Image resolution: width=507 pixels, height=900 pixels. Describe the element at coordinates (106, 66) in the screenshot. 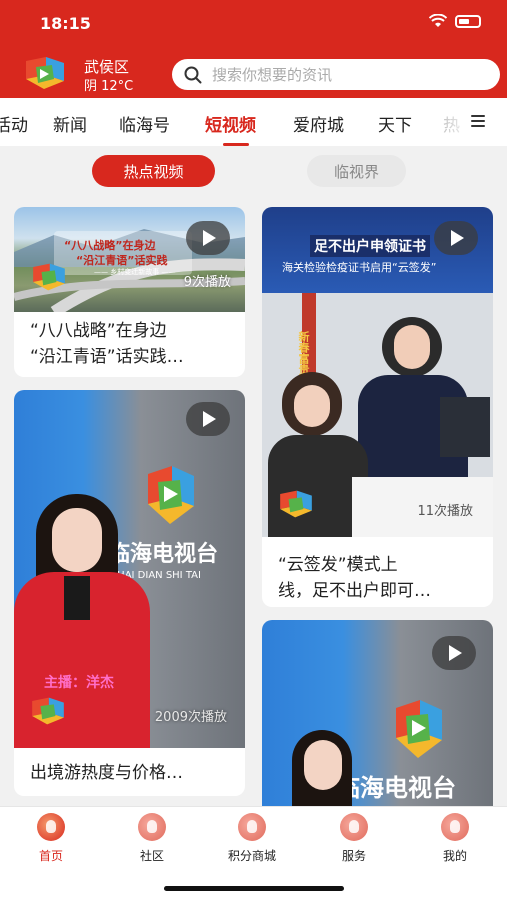

I see `location-name: 武侯区` at that location.